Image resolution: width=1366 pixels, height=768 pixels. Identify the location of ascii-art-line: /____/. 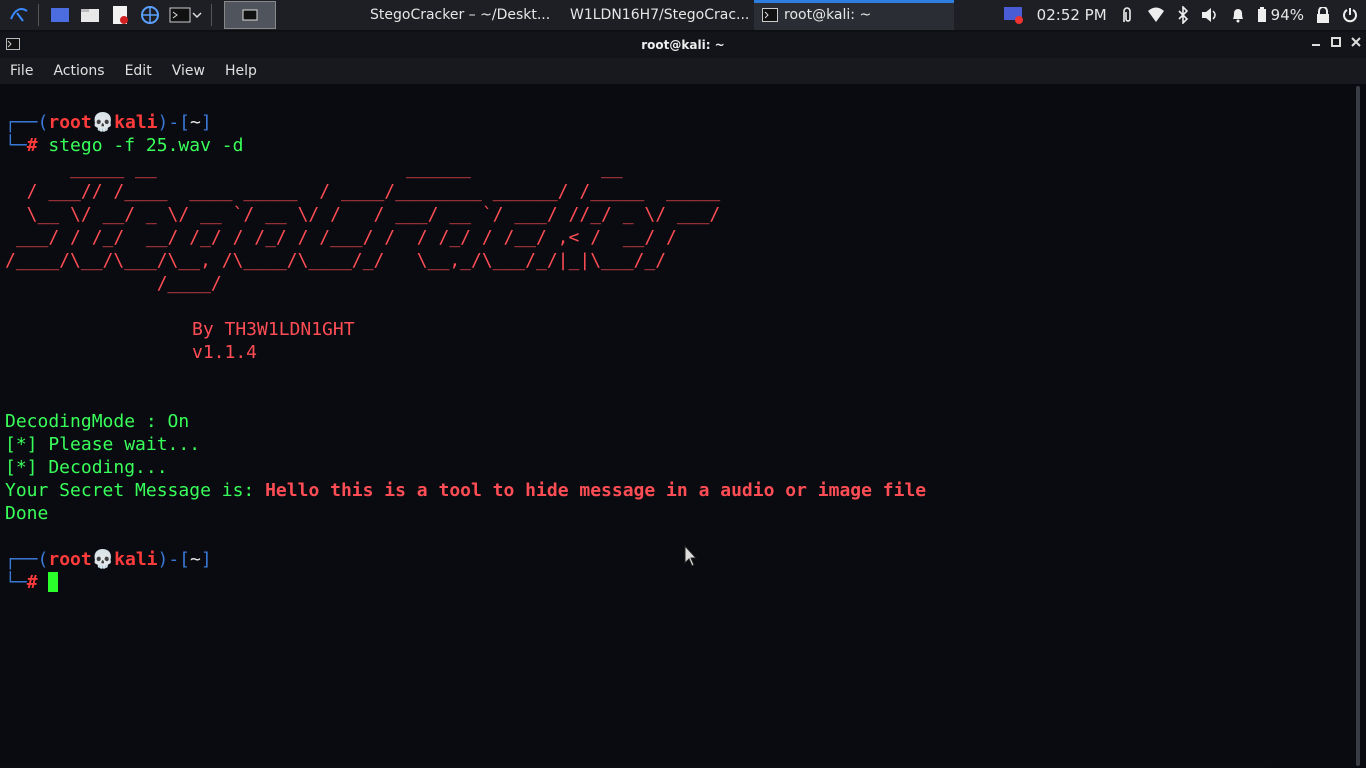
(113, 283).